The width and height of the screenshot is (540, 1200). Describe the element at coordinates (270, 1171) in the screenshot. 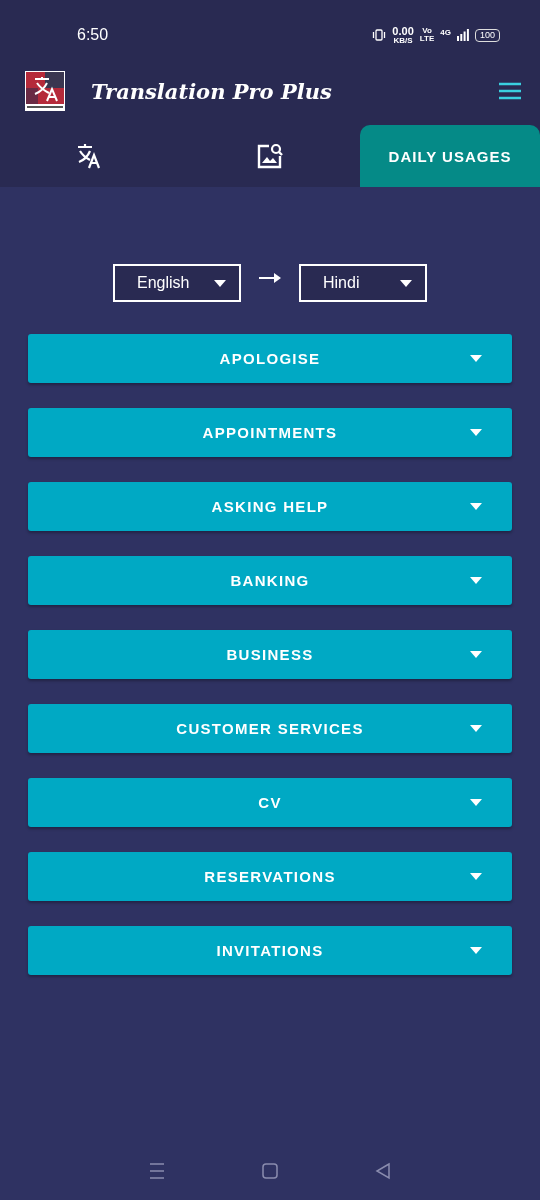

I see `home-icon` at that location.